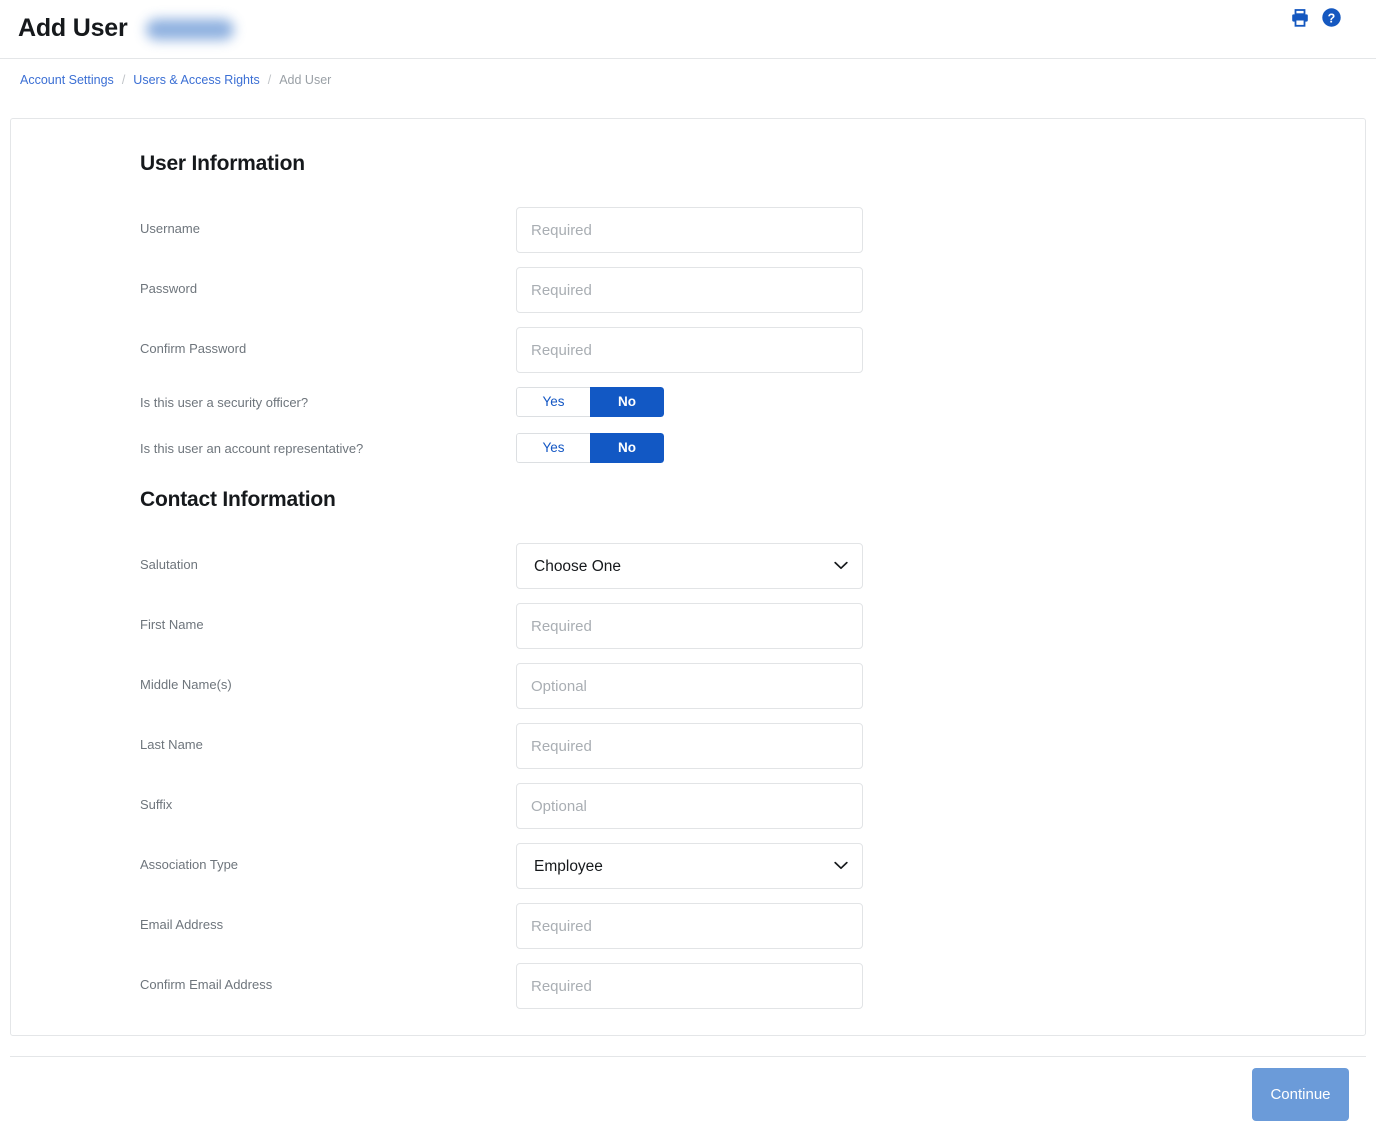 The width and height of the screenshot is (1376, 1127). I want to click on footer-divider, so click(688, 1056).